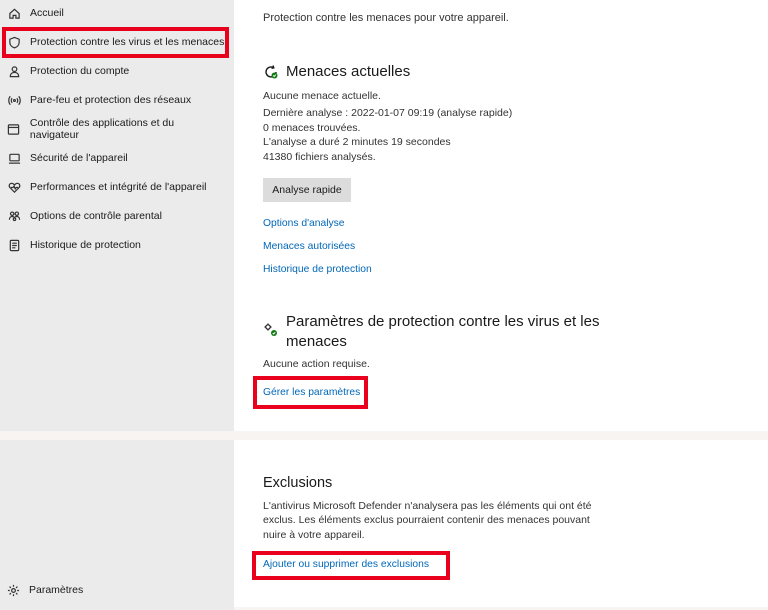  What do you see at coordinates (14, 158) in the screenshot?
I see `laptop-icon` at bounding box center [14, 158].